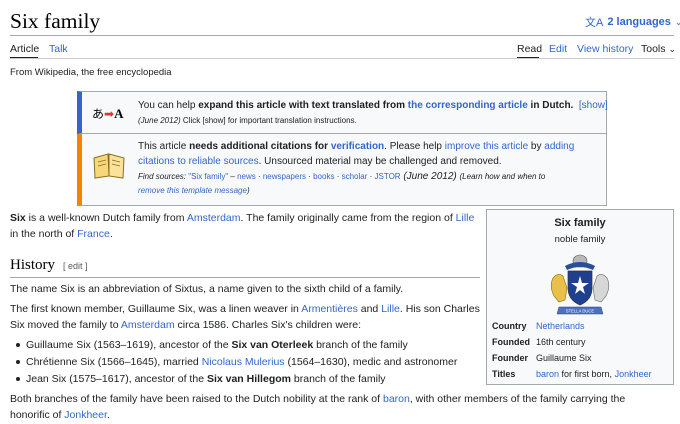 The width and height of the screenshot is (680, 424). I want to click on language-icon: 文A, so click(594, 23).